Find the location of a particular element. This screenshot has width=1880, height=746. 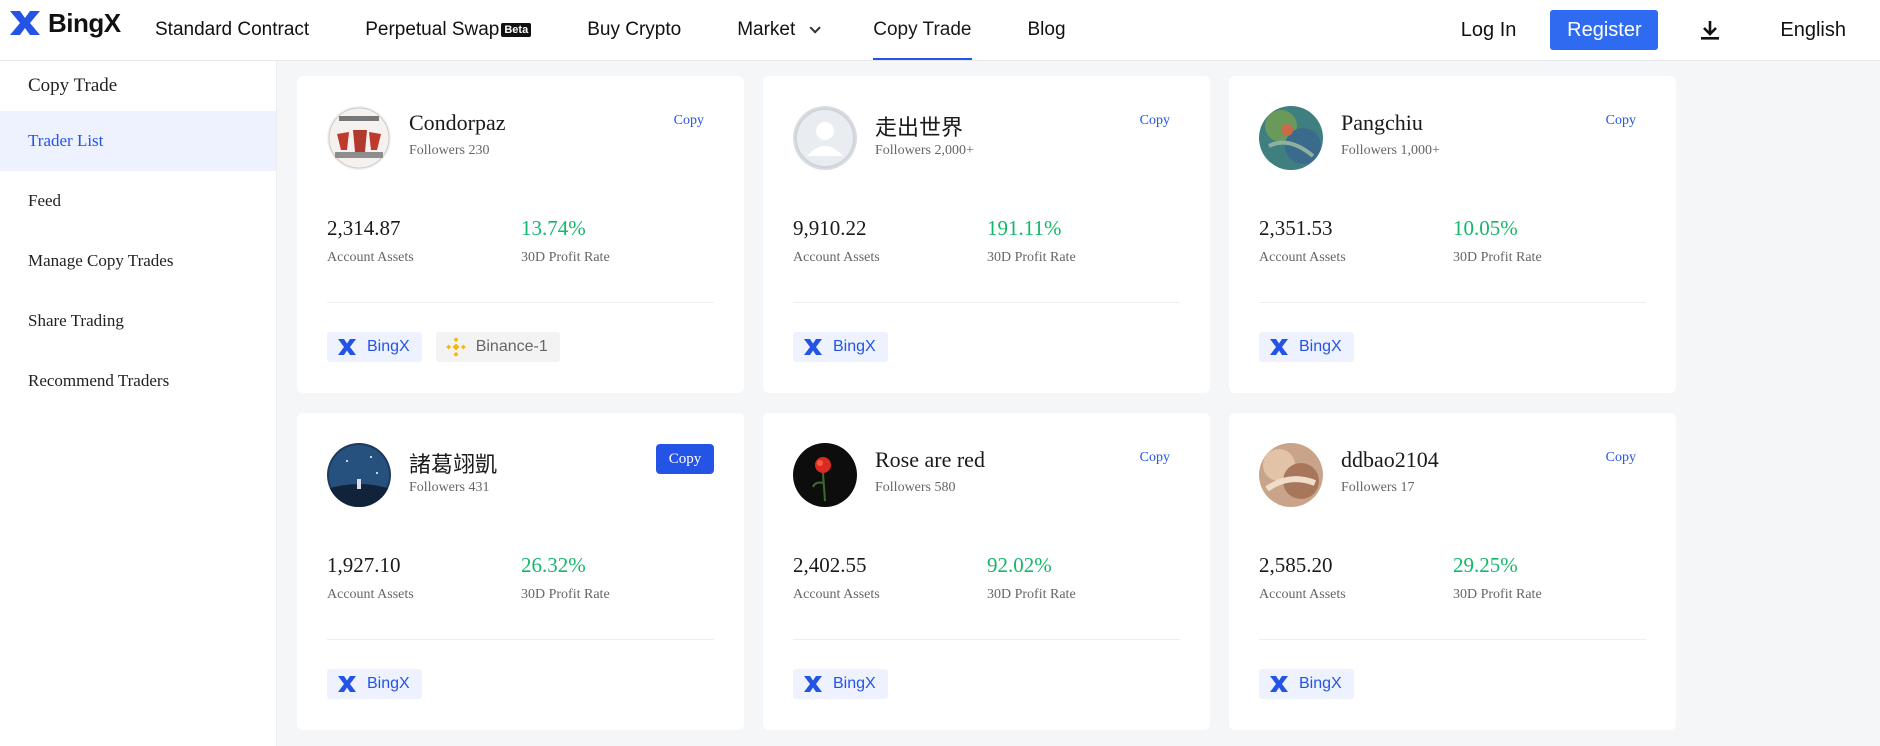

sidebar-item-recommend-traders: Recommend Traders is located at coordinates (138, 381).